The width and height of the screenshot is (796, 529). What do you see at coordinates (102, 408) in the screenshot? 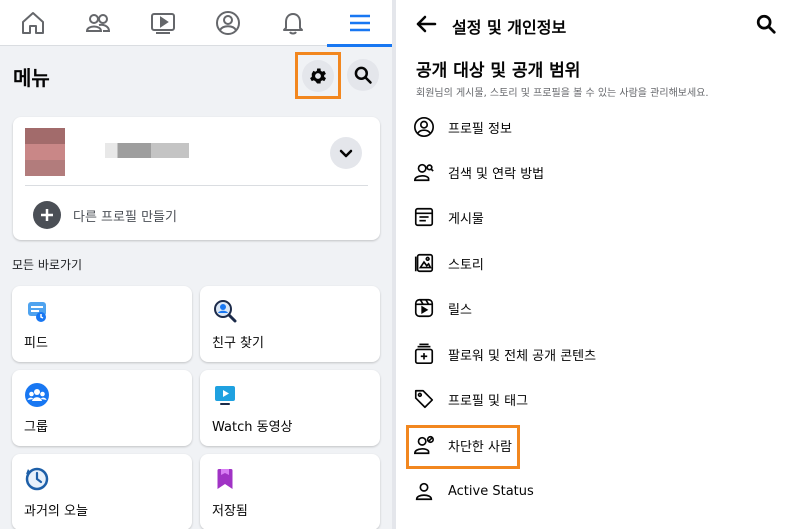
I see `shortcut-groups: 그룹` at bounding box center [102, 408].